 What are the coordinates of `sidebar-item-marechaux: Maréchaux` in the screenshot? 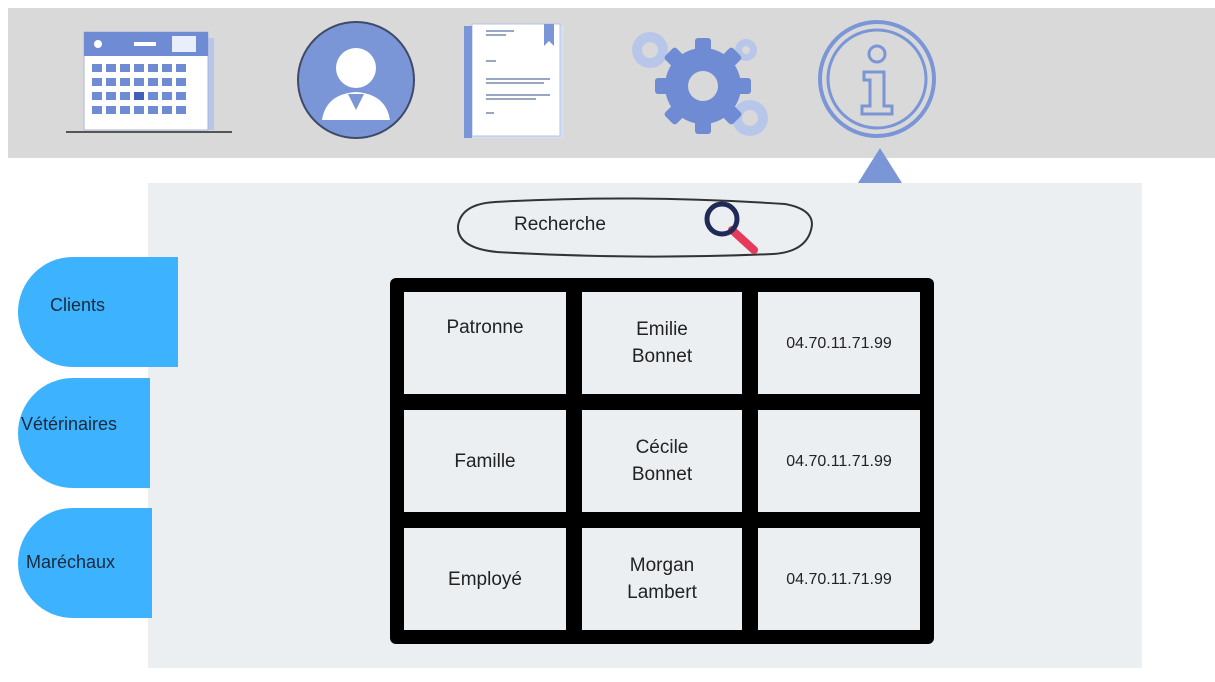 It's located at (85, 563).